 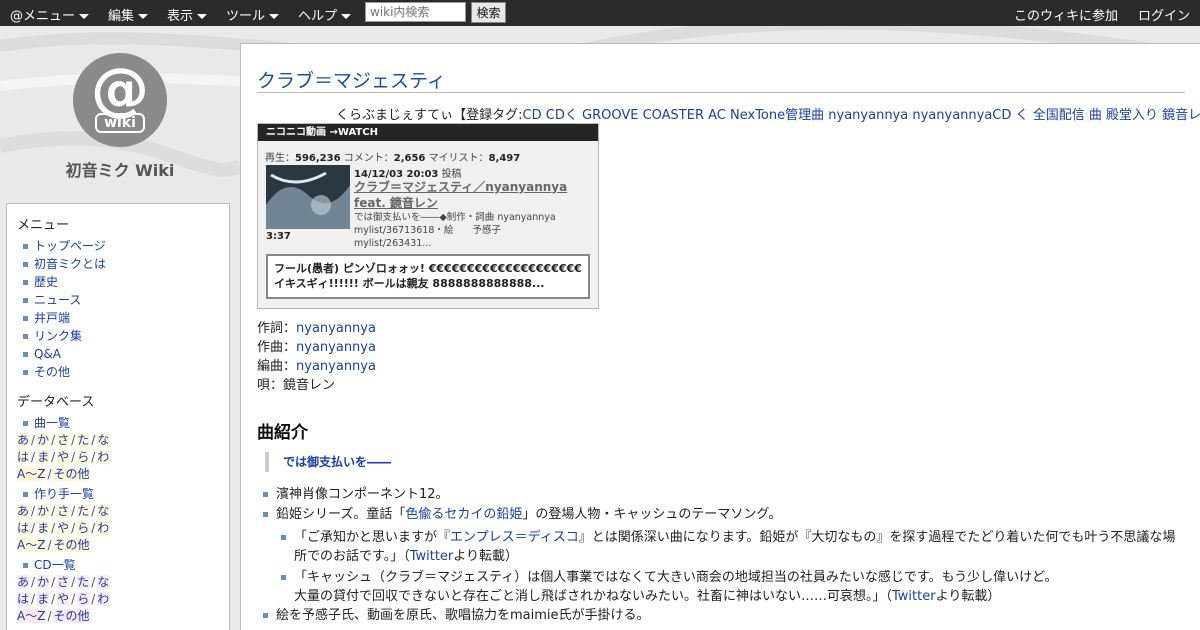 I want to click on credit-lyrics-link: nyanyannya, so click(x=336, y=328).